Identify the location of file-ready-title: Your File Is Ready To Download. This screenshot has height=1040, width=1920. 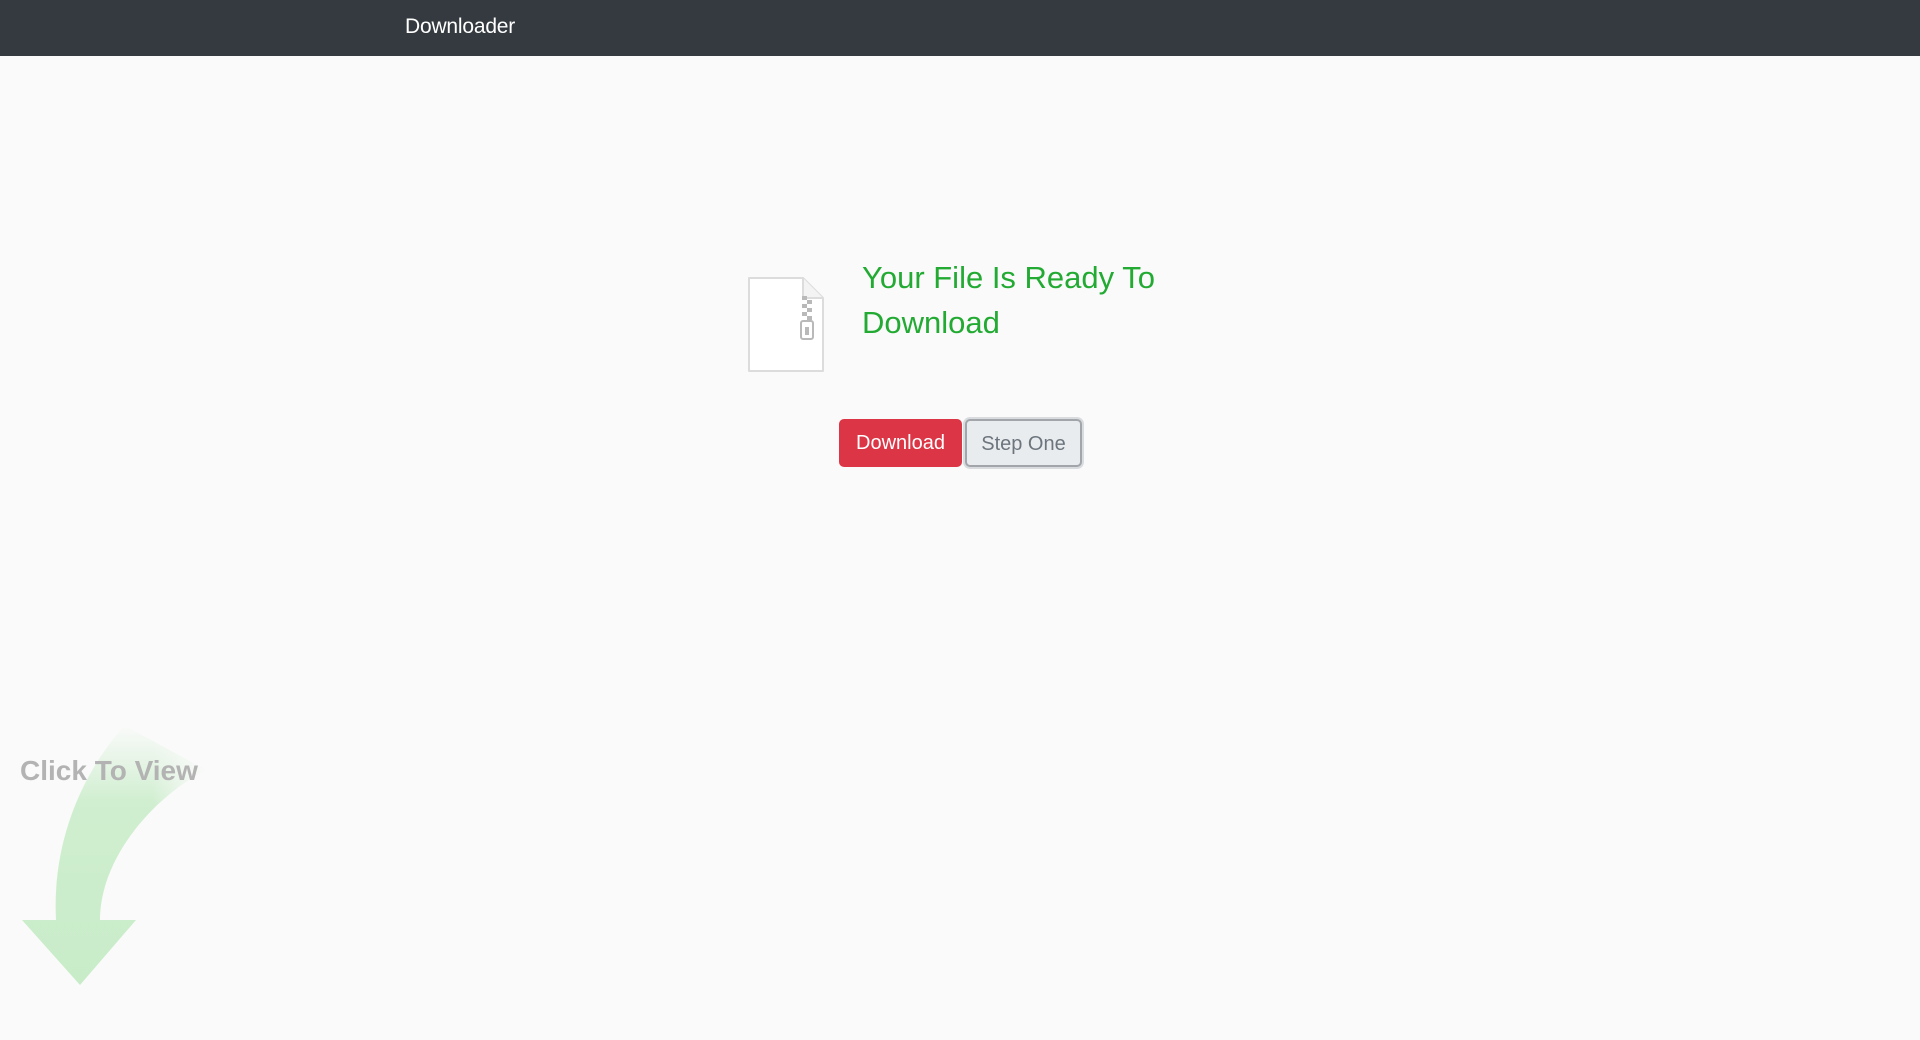
(1008, 300).